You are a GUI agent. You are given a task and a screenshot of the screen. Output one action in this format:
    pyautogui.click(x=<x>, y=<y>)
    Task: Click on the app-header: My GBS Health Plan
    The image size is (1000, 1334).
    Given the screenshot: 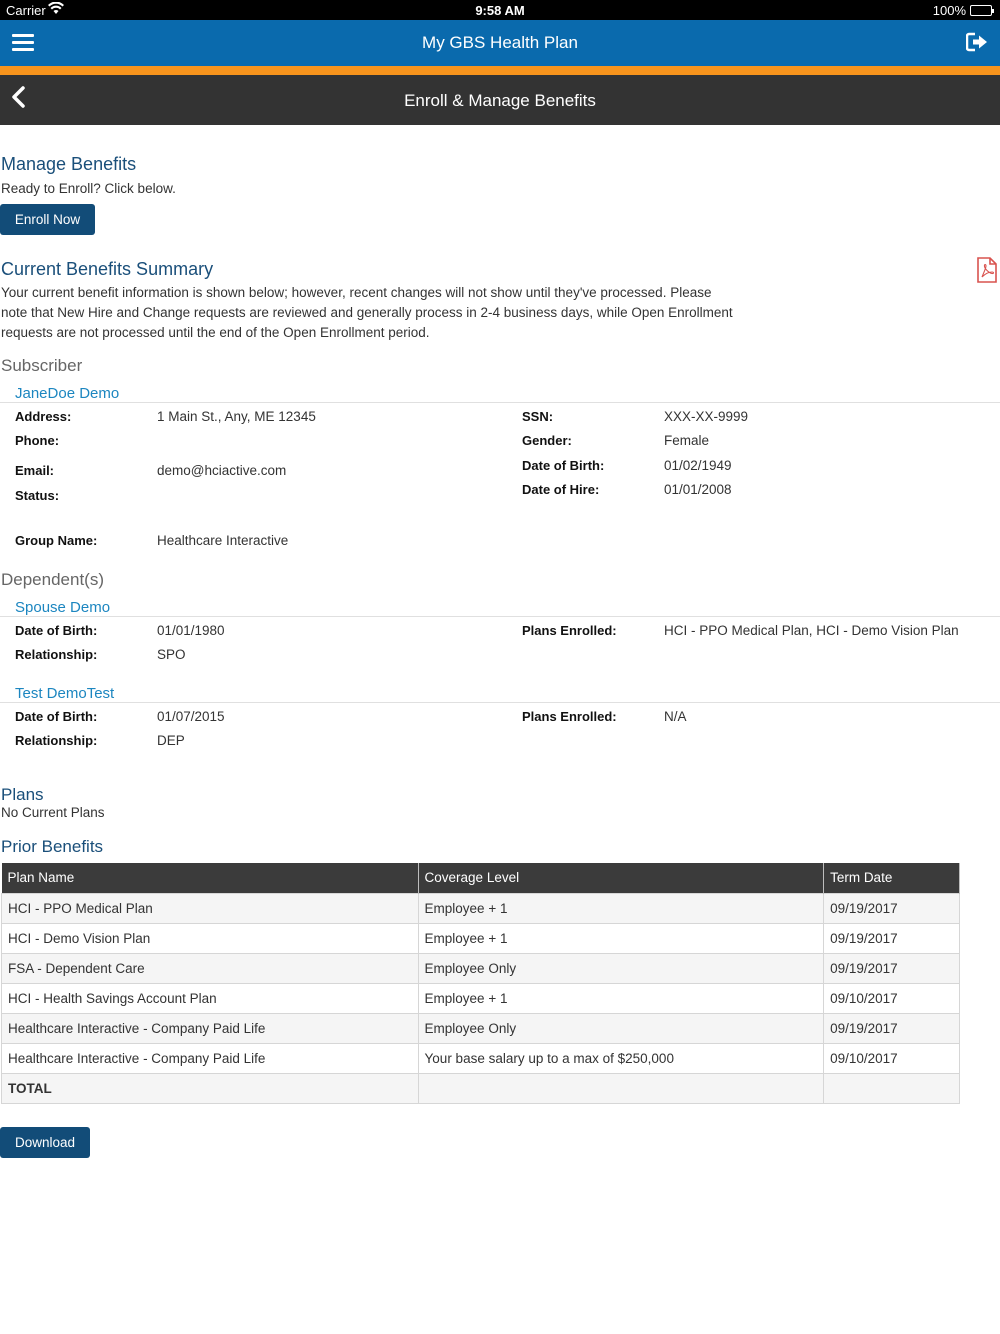 What is the action you would take?
    pyautogui.click(x=500, y=43)
    